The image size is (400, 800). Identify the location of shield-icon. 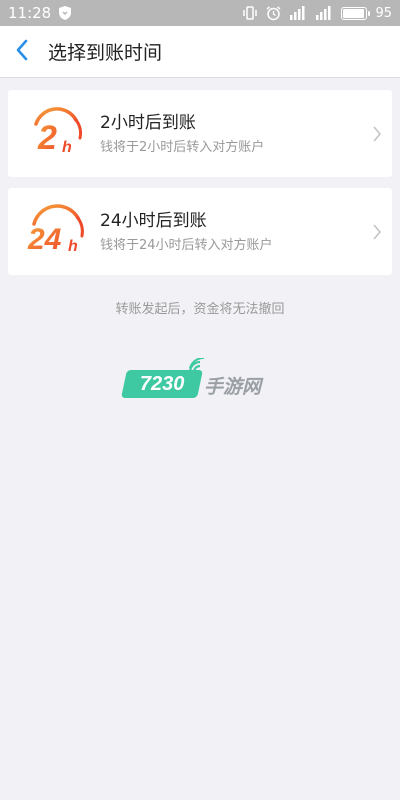
(65, 13).